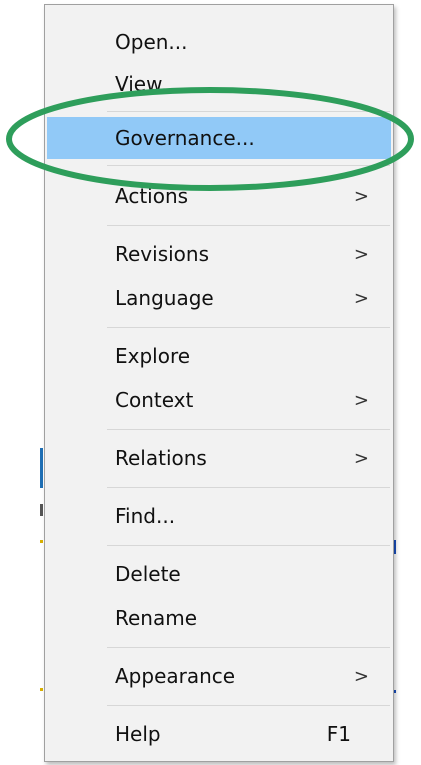 This screenshot has width=421, height=765. I want to click on menu-item-appearance: Appearance >, so click(219, 676).